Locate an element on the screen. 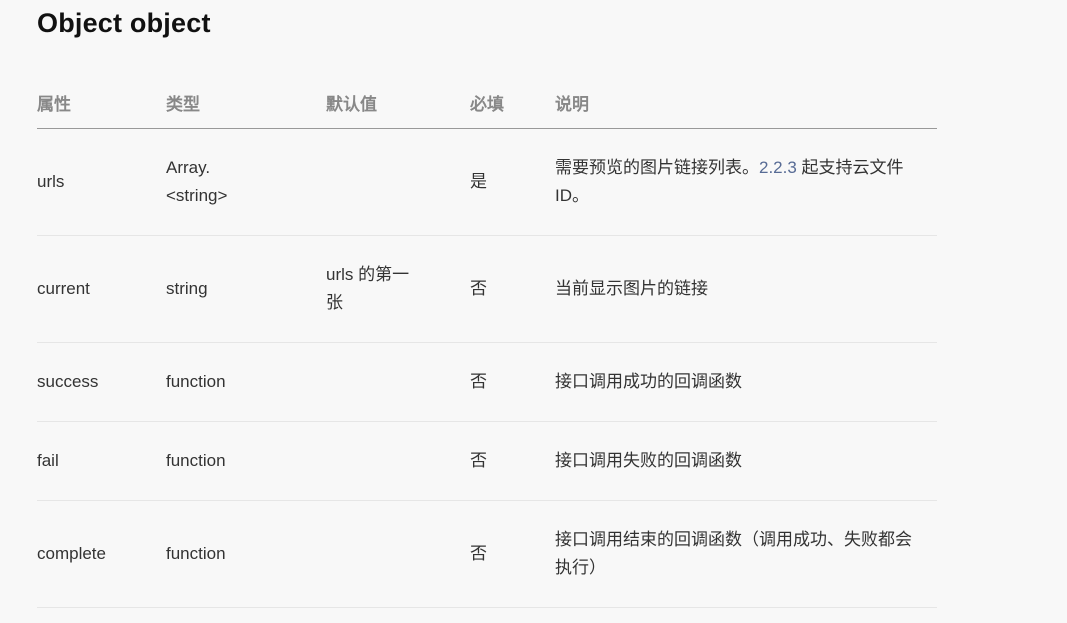 Image resolution: width=1067 pixels, height=623 pixels. cell-default: urls 的第一张 is located at coordinates (398, 289).